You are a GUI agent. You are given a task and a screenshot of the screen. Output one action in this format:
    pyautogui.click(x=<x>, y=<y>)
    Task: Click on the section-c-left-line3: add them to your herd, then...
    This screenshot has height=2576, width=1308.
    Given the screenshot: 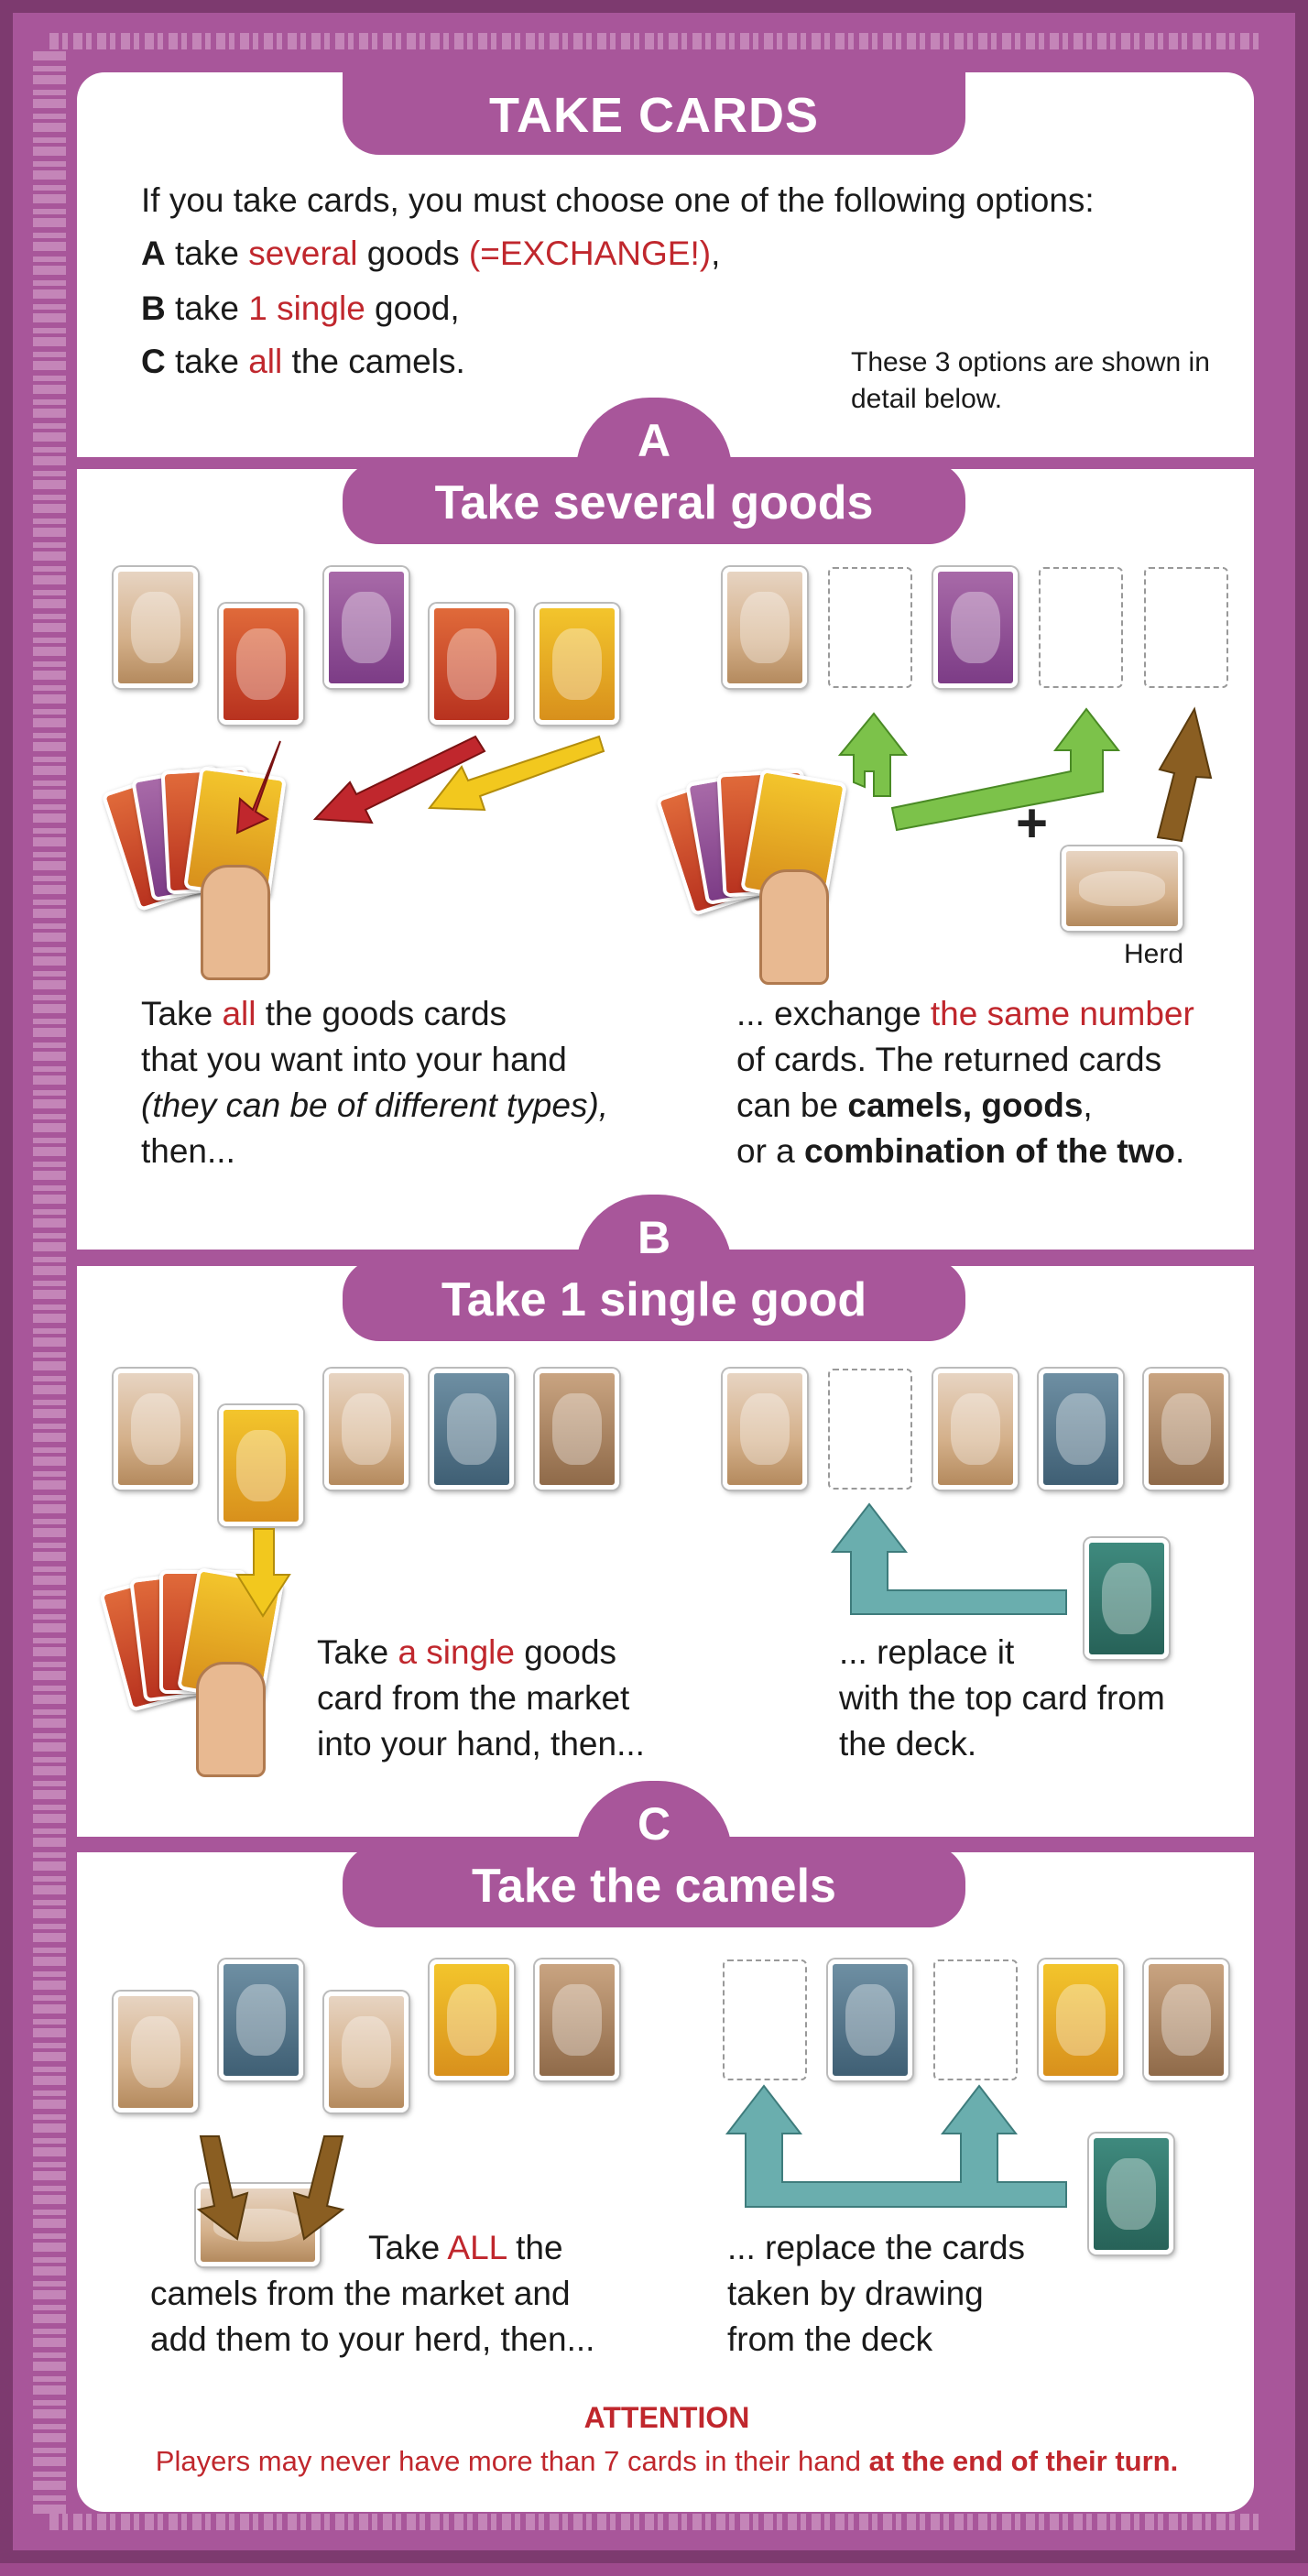 What is the action you would take?
    pyautogui.click(x=372, y=2339)
    